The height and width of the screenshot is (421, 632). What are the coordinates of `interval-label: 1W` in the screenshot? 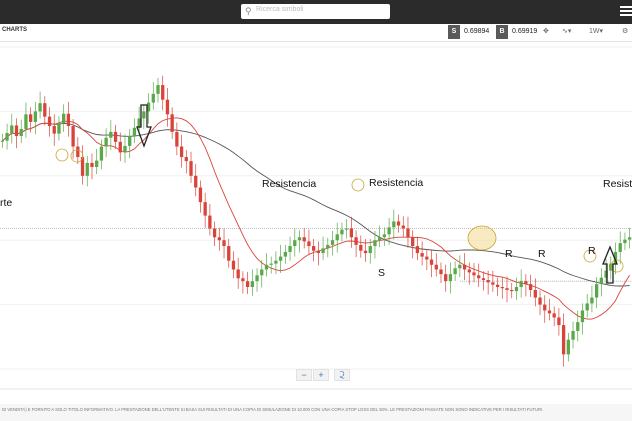 It's located at (594, 31).